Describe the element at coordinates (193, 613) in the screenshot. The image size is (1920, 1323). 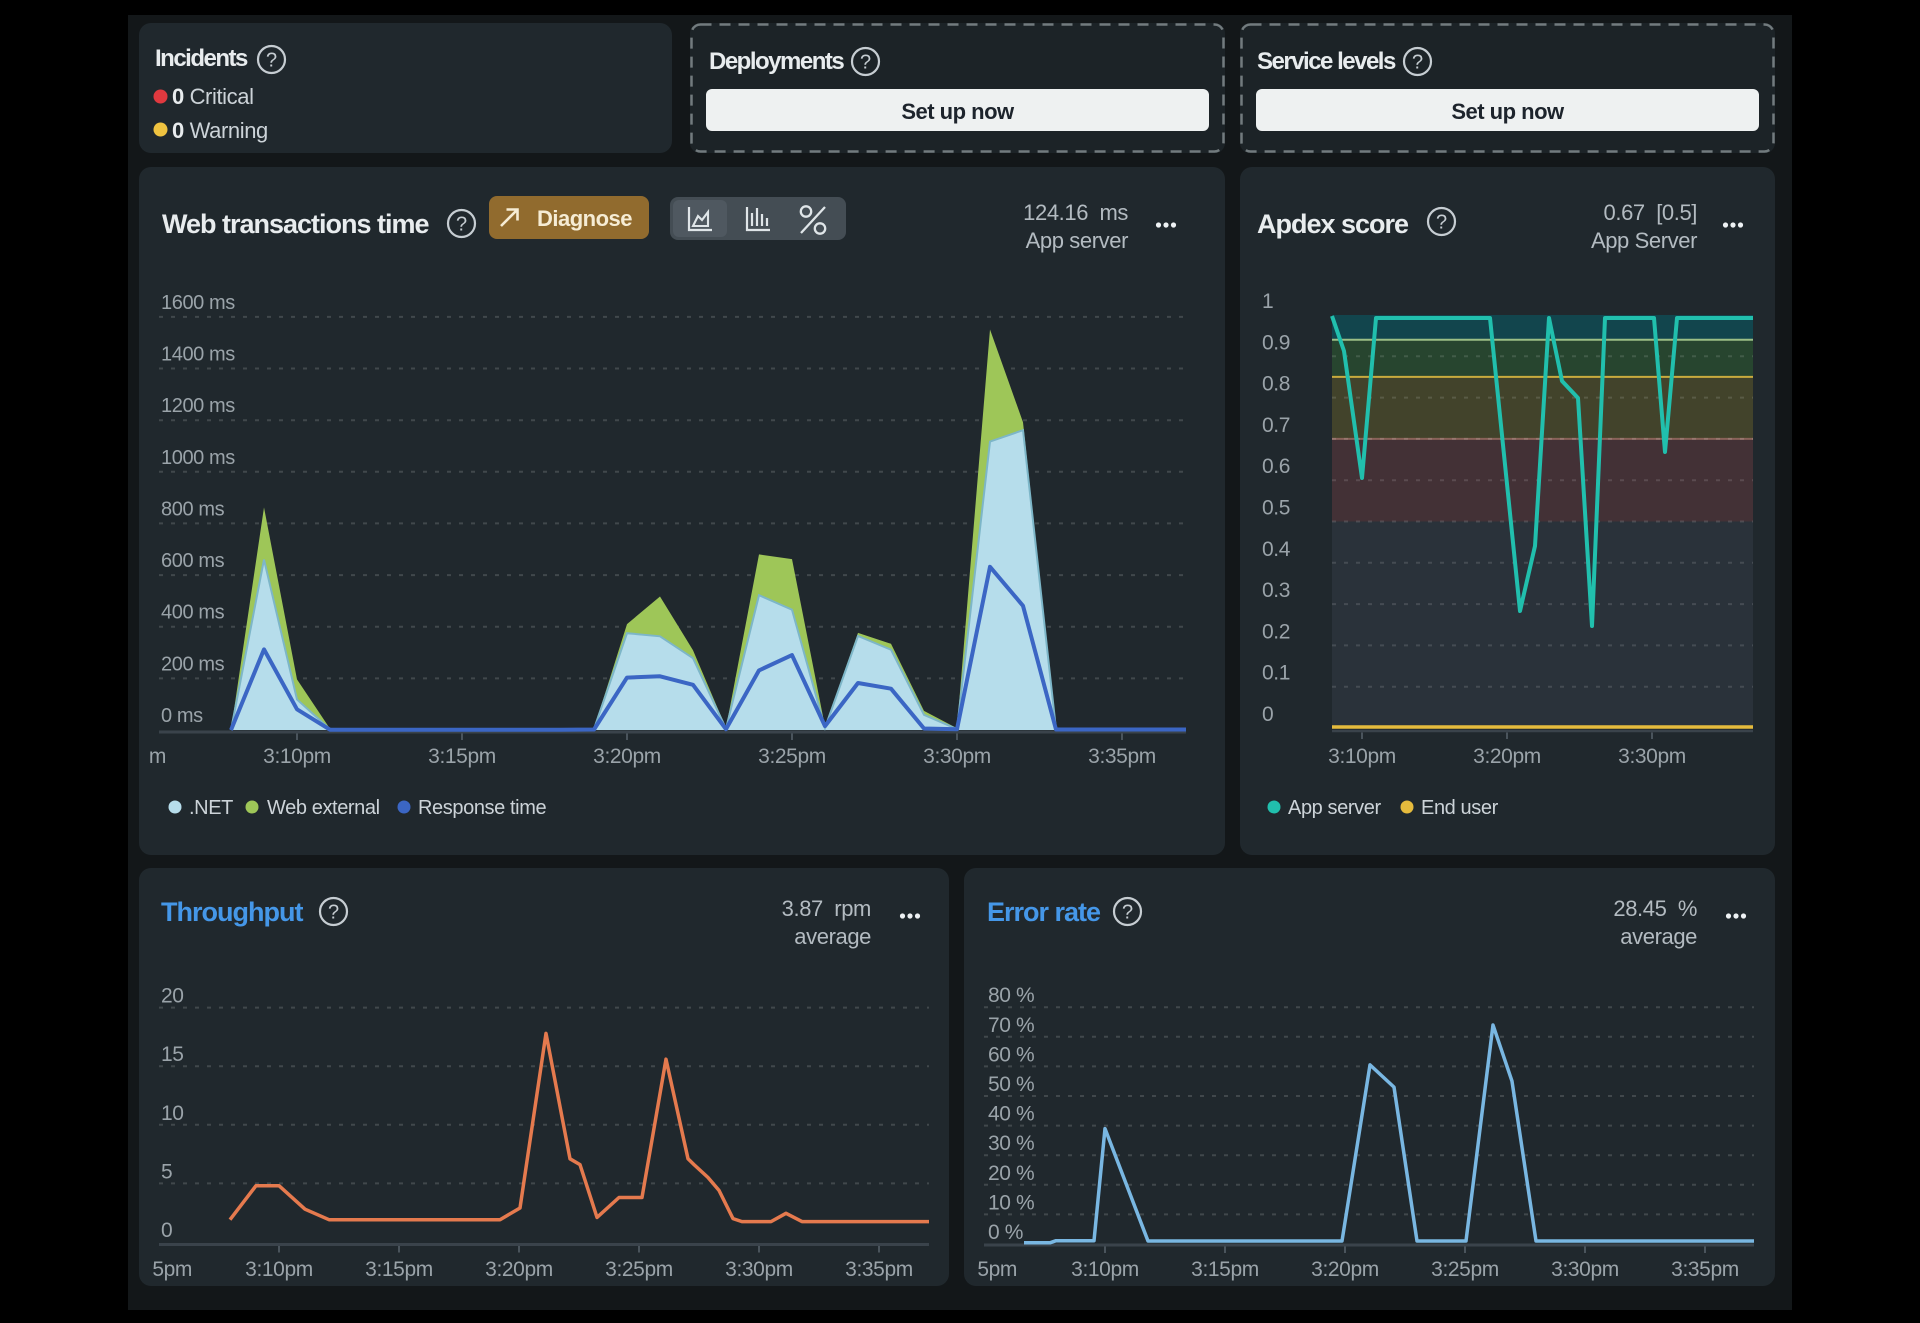
I see `svg-text: 400 ms` at that location.